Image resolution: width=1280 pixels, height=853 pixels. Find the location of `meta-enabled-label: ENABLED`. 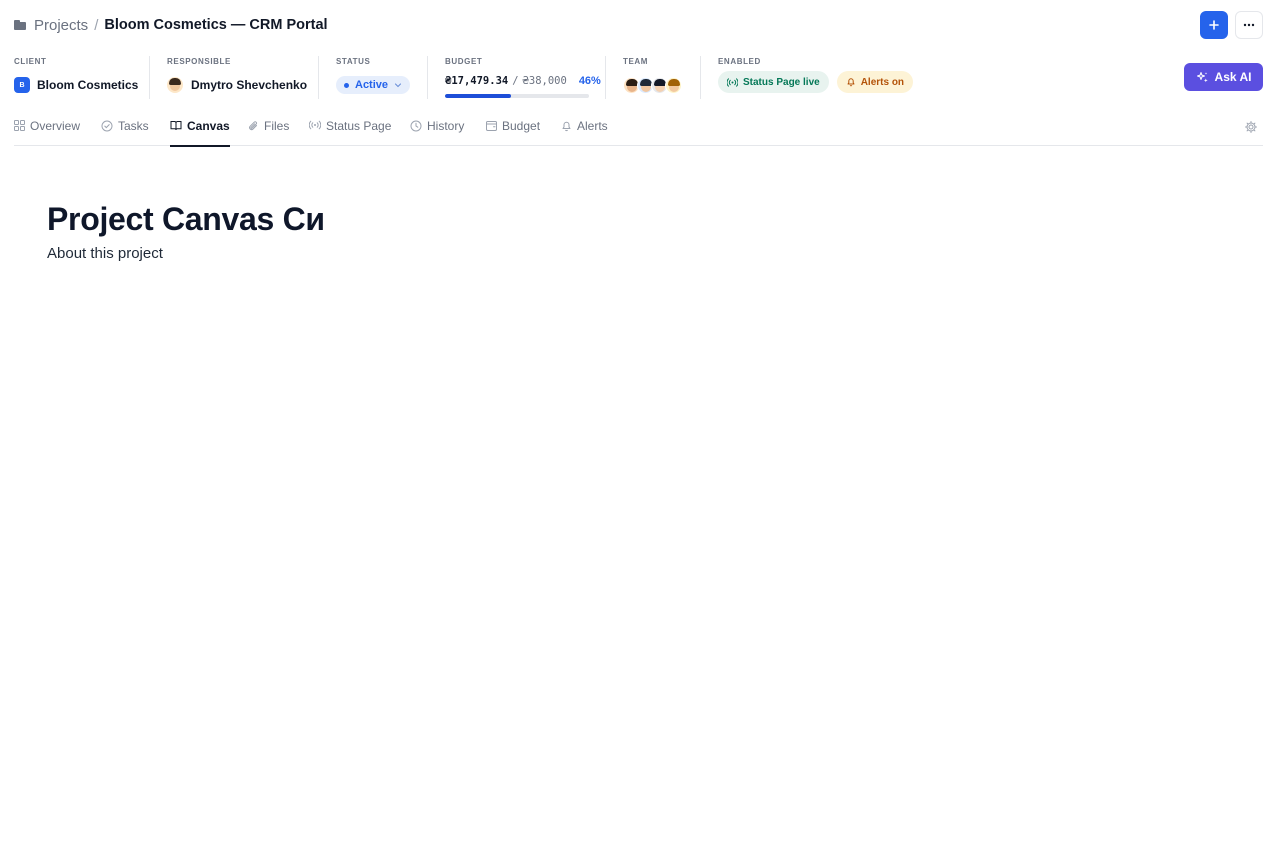

meta-enabled-label: ENABLED is located at coordinates (739, 61).